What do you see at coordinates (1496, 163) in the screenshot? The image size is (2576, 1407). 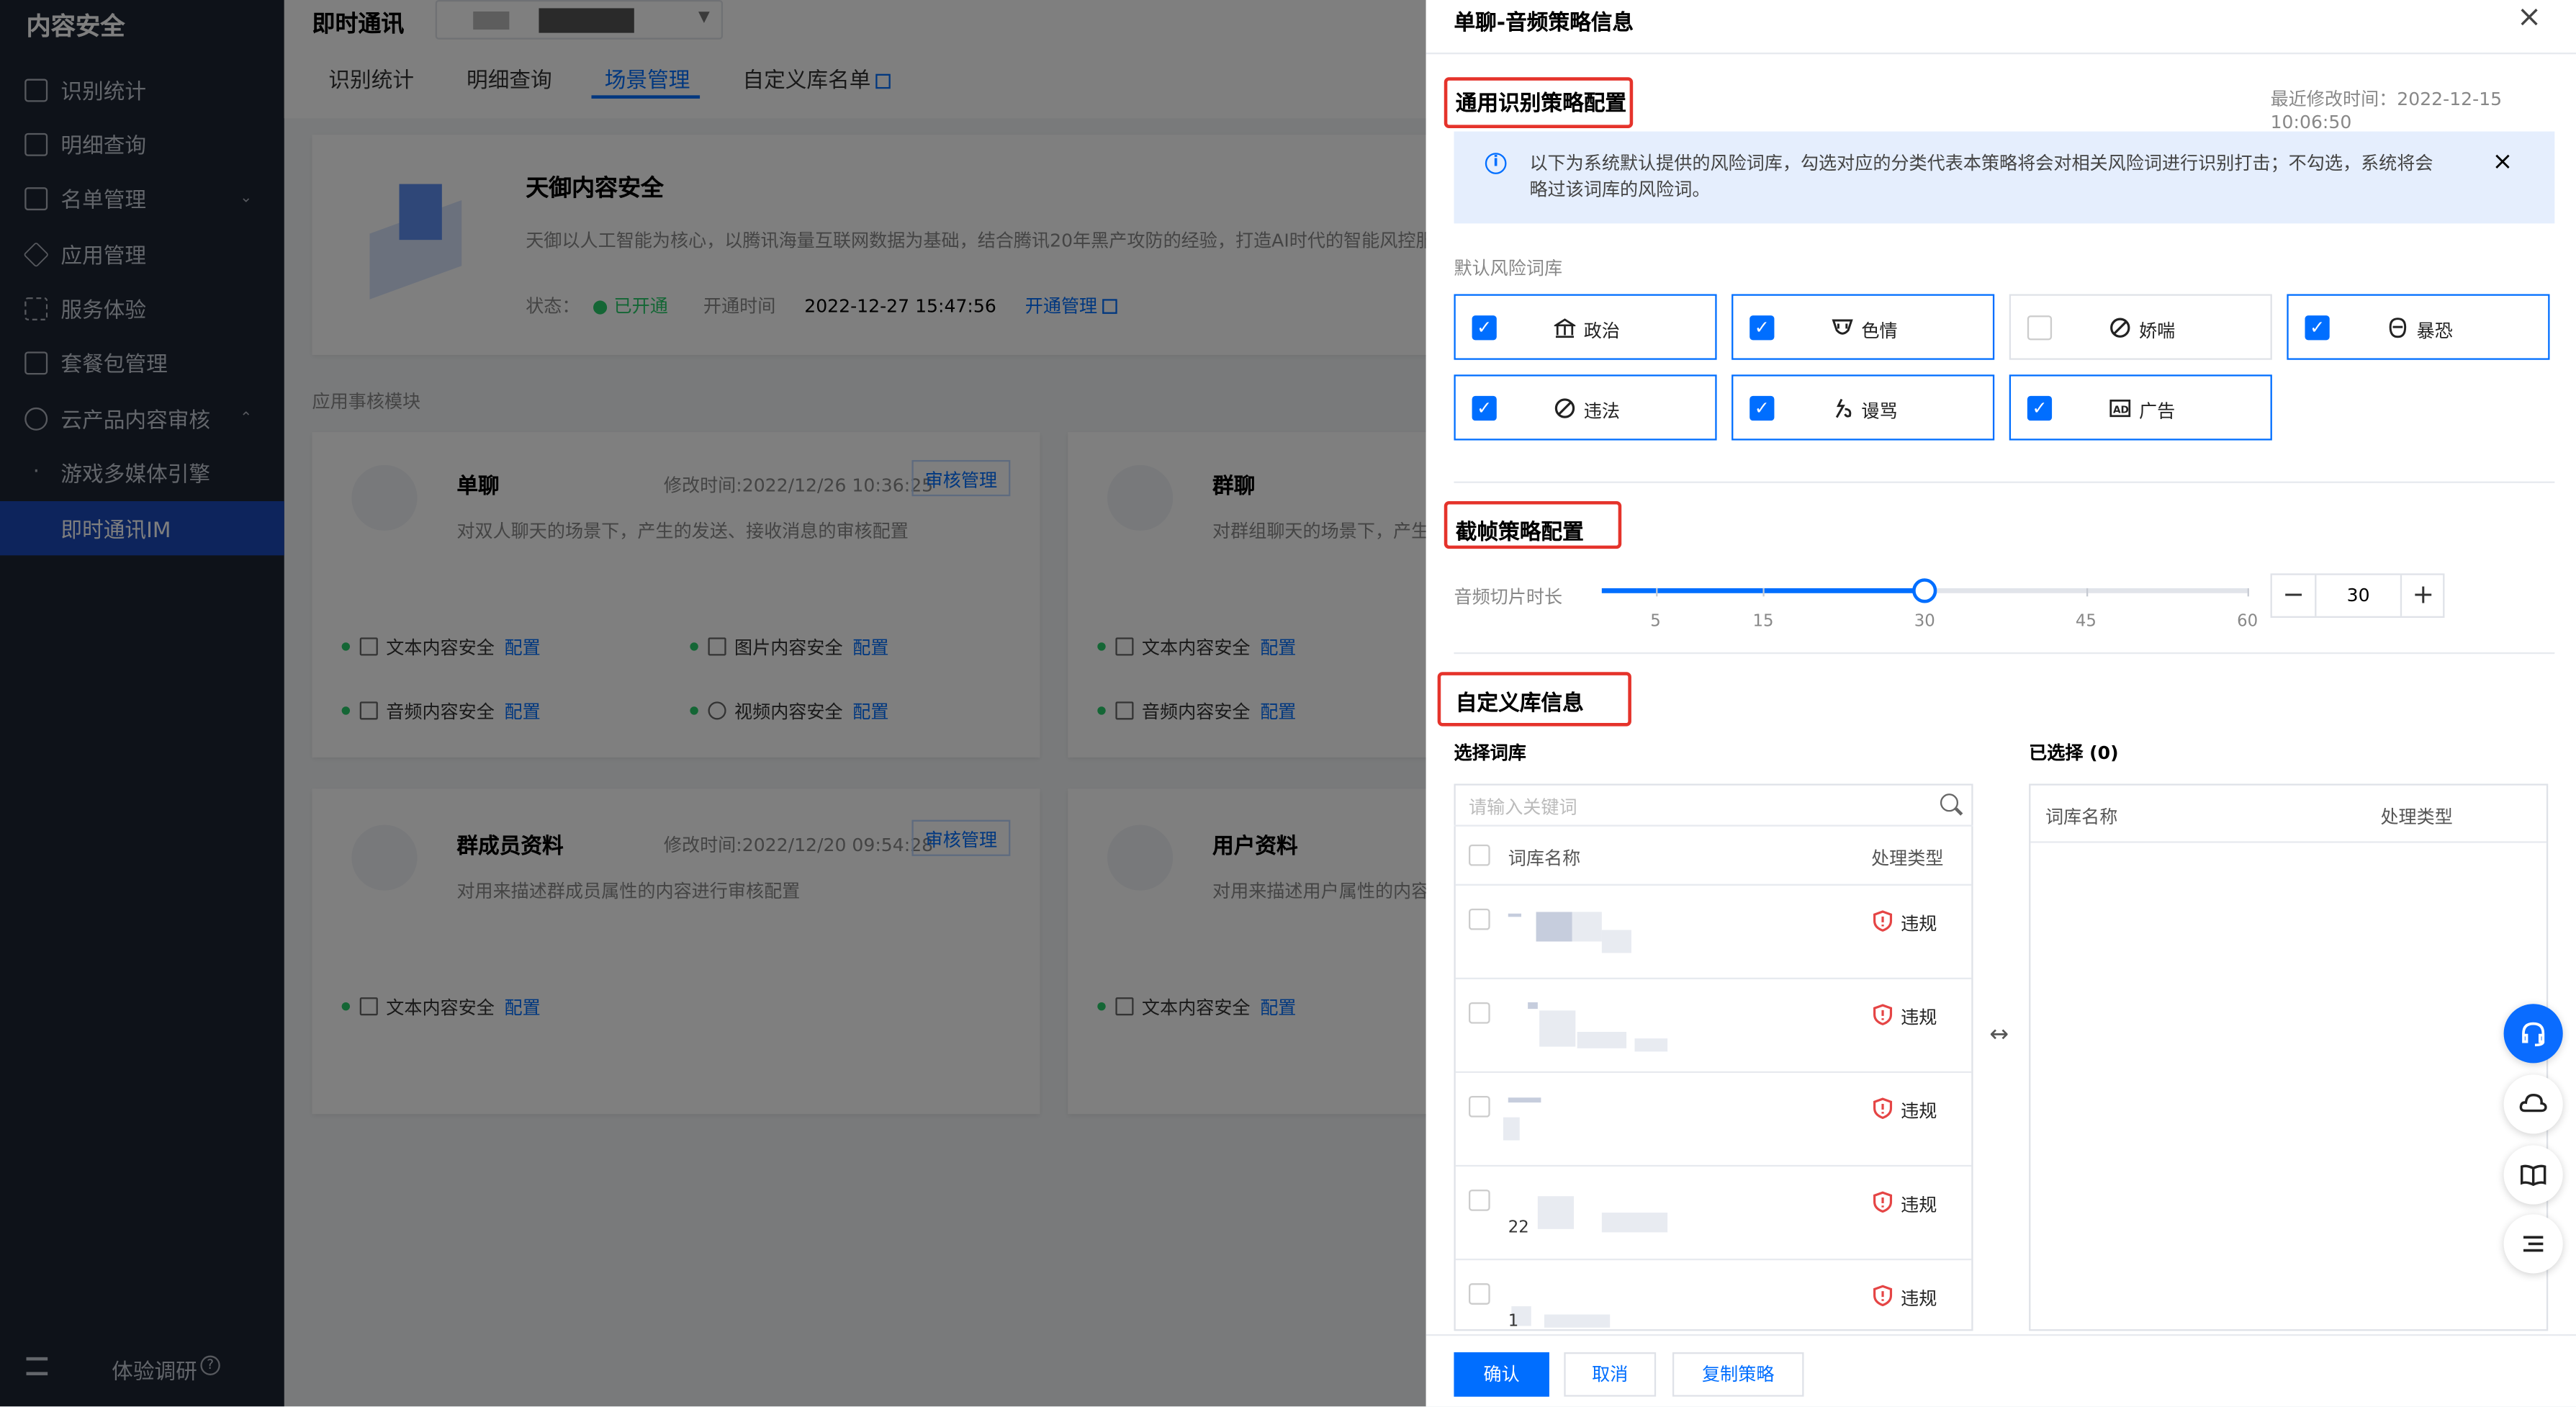 I see `info-icon: i` at bounding box center [1496, 163].